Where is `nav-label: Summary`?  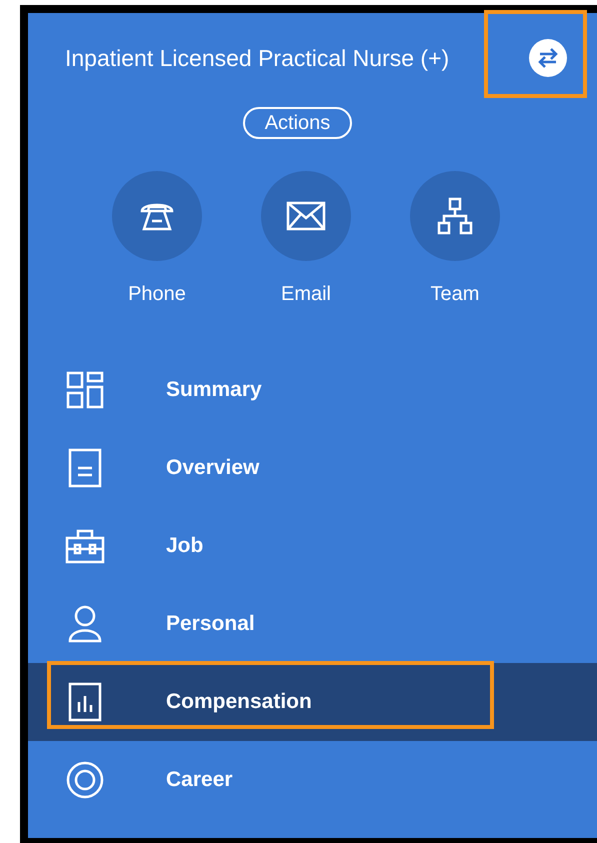 nav-label: Summary is located at coordinates (214, 390).